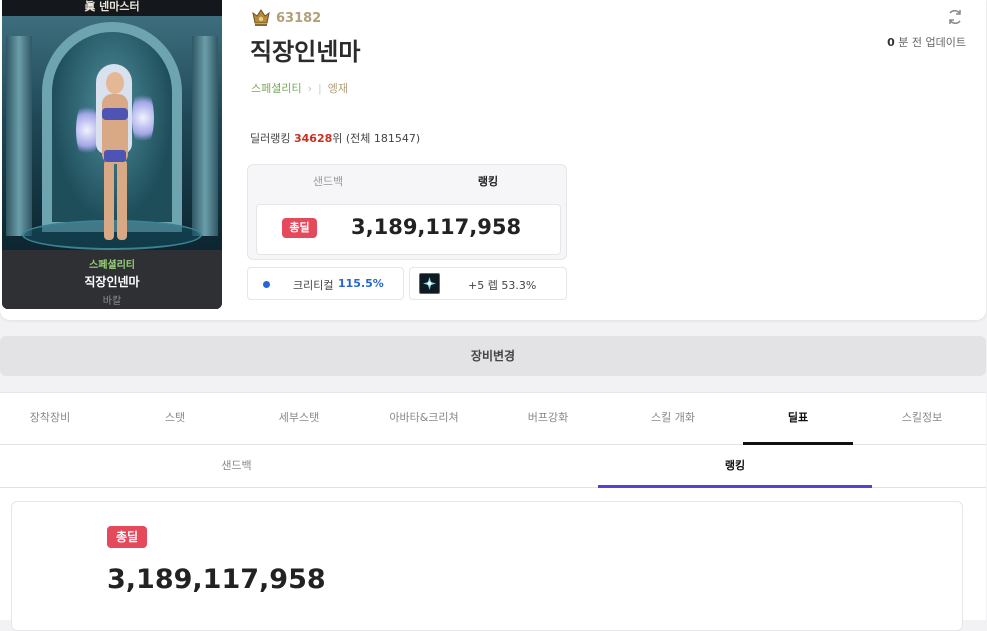  Describe the element at coordinates (735, 467) in the screenshot. I see `subtab-ranking: 랭킹` at that location.